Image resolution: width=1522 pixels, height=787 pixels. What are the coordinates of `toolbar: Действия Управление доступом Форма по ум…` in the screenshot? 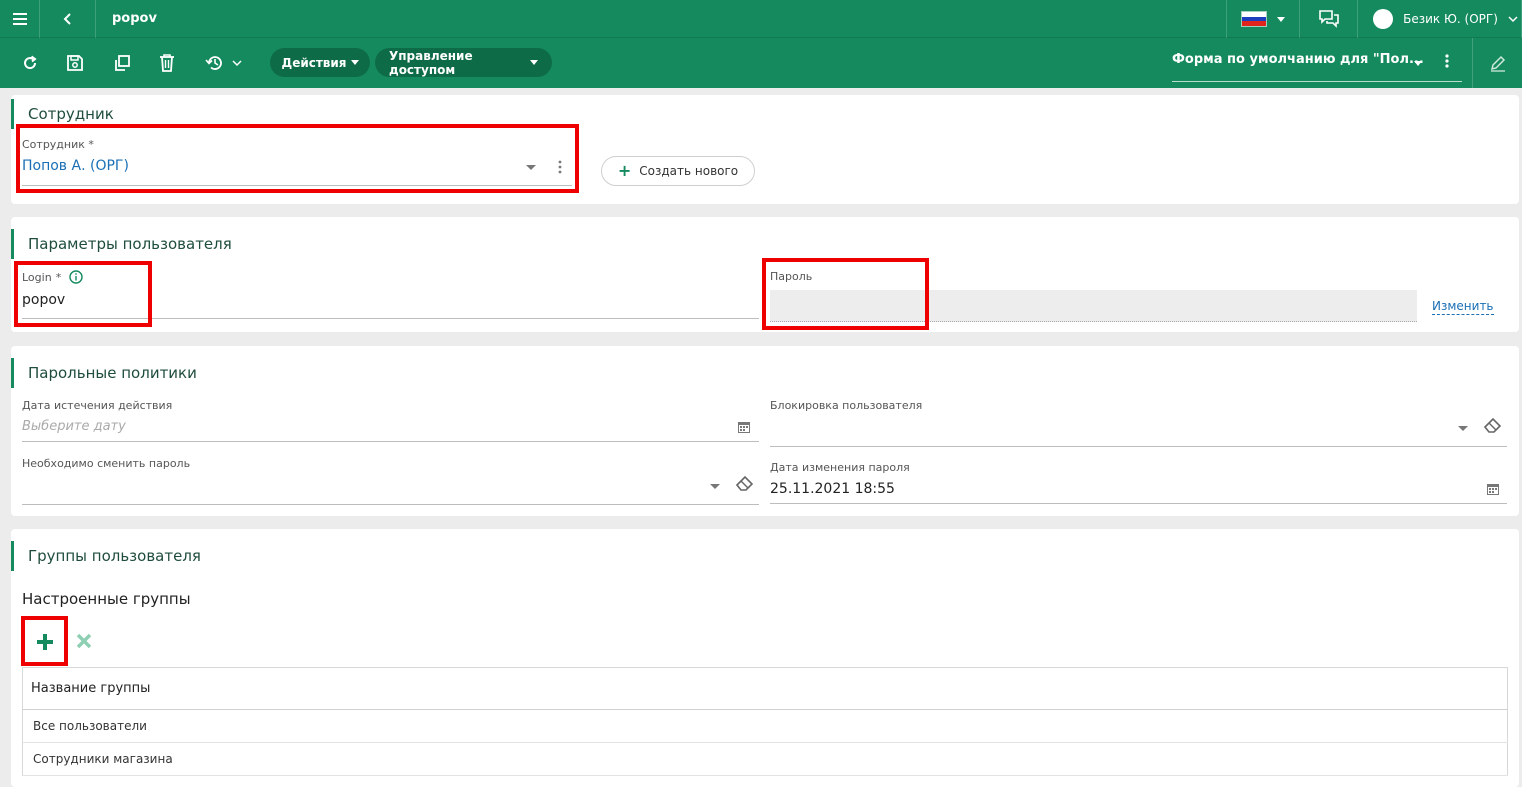 It's located at (761, 63).